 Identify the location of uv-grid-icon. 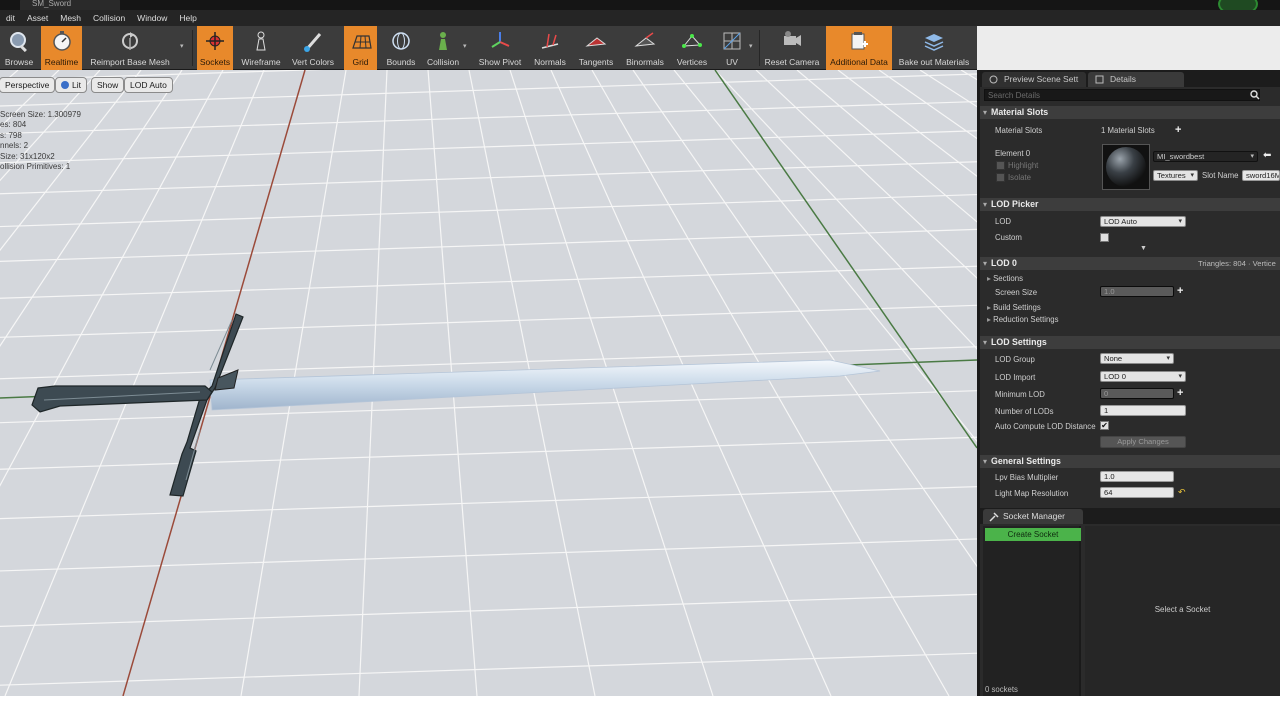
(732, 41).